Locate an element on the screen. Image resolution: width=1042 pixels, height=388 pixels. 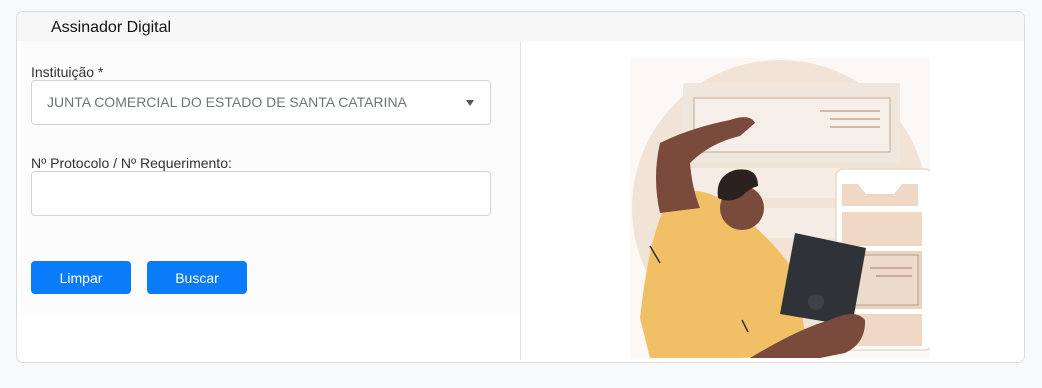
institution-label: Instituição * is located at coordinates (67, 72).